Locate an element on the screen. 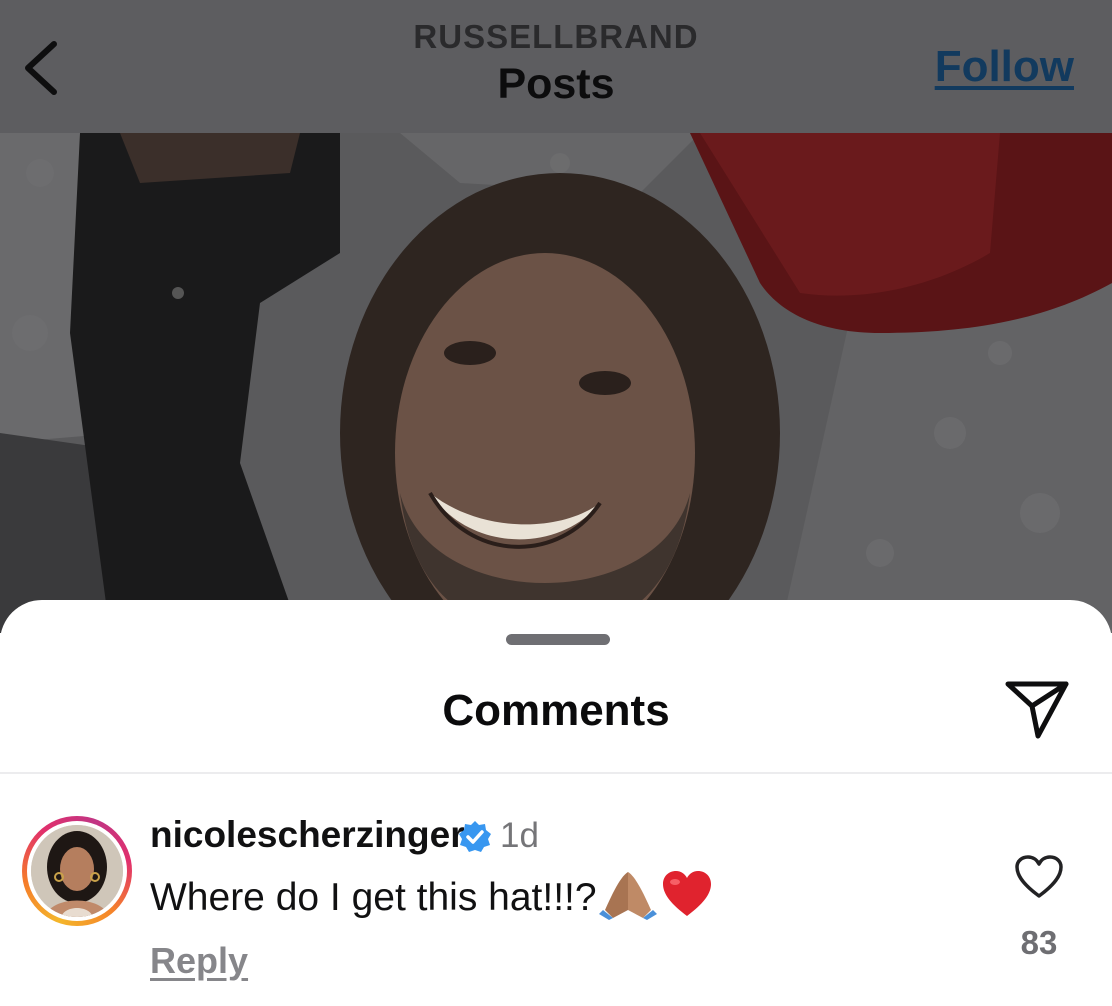 This screenshot has width=1112, height=1006. share-button is located at coordinates (1037, 709).